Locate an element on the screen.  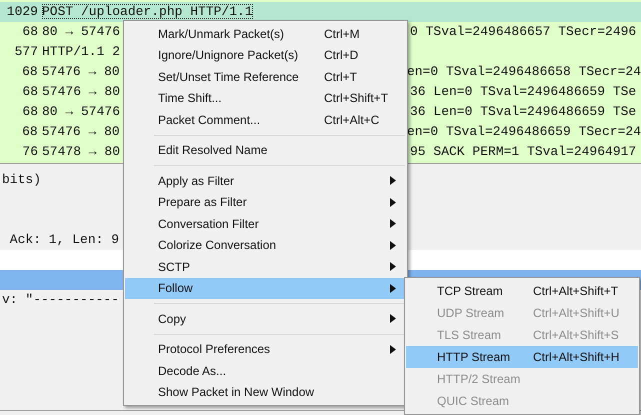
info-cell-text: 95 SACK PERM=1 TSval=24964917 is located at coordinates (523, 152).